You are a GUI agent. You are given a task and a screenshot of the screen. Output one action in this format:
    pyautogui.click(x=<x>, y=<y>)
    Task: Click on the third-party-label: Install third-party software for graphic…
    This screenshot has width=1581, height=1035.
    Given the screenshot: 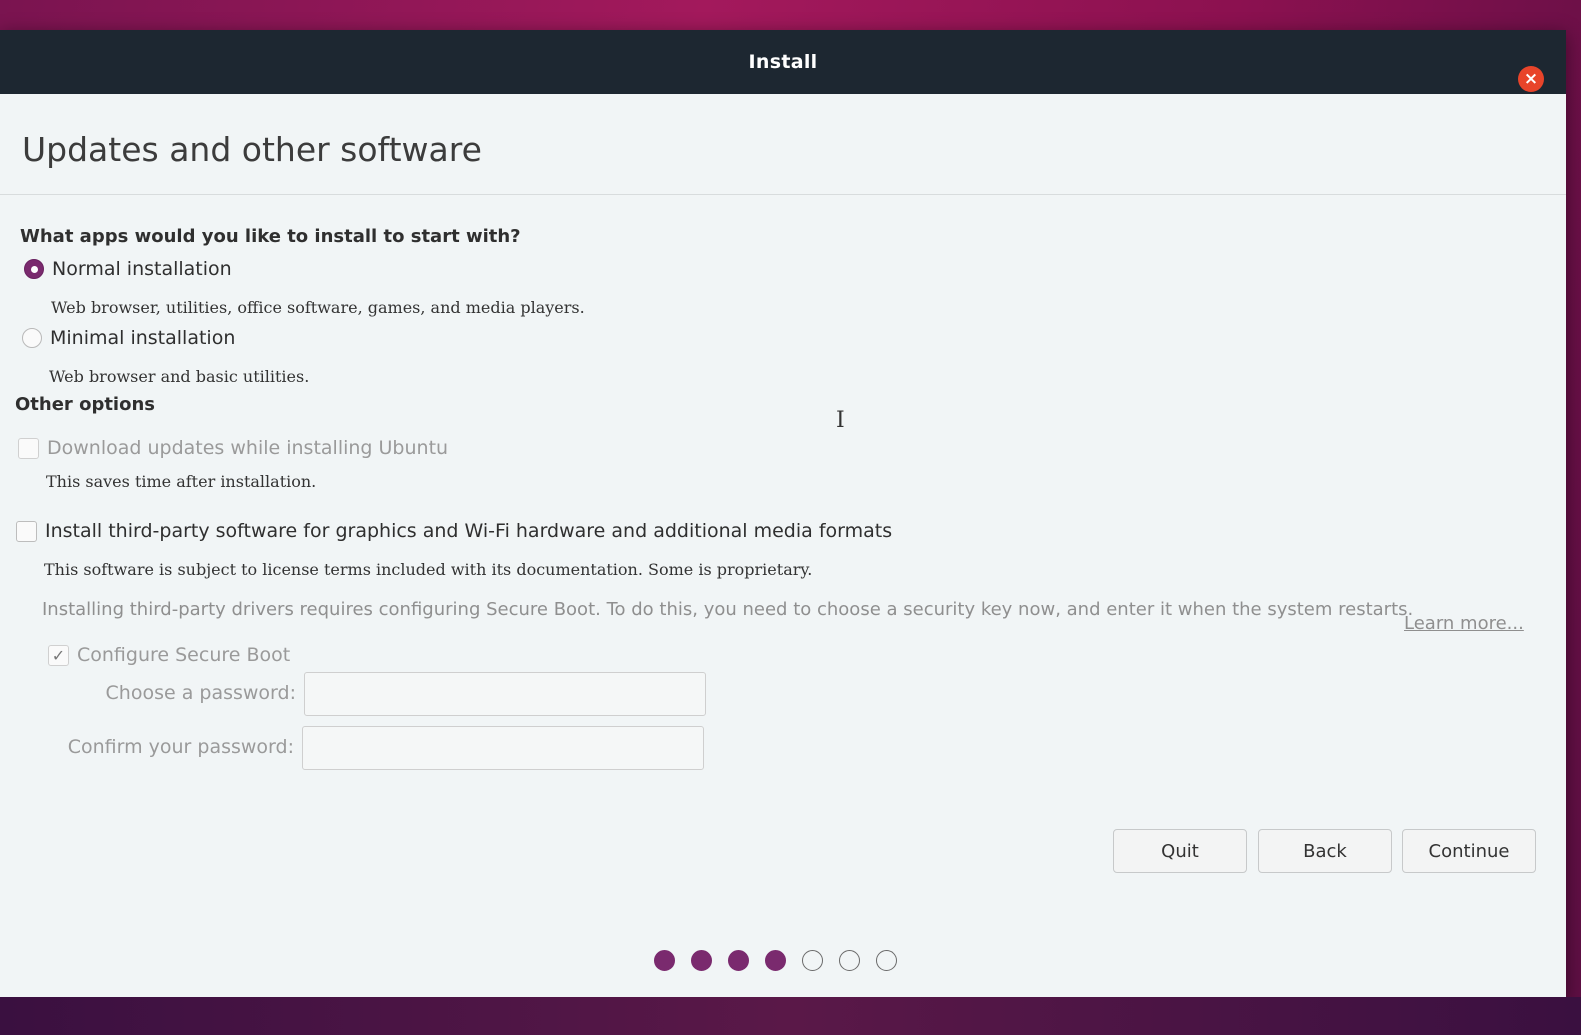 What is the action you would take?
    pyautogui.click(x=468, y=531)
    